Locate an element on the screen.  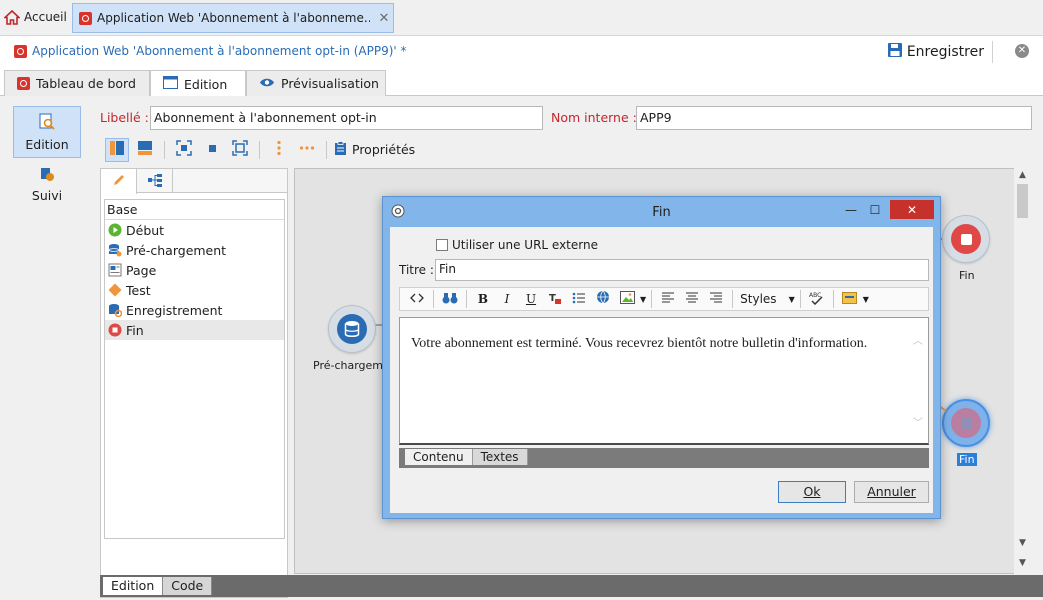
scroll-up-icon: ▲ is located at coordinates (1022, 175).